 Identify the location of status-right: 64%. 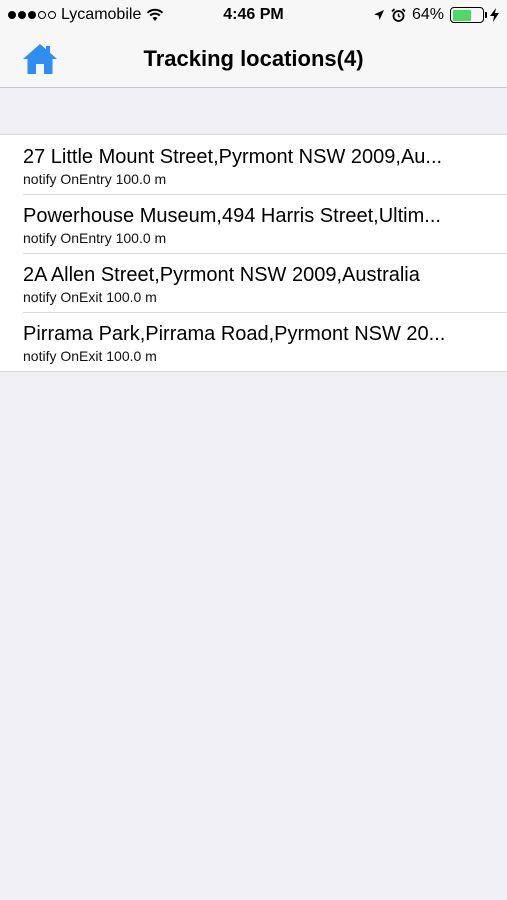
(436, 15).